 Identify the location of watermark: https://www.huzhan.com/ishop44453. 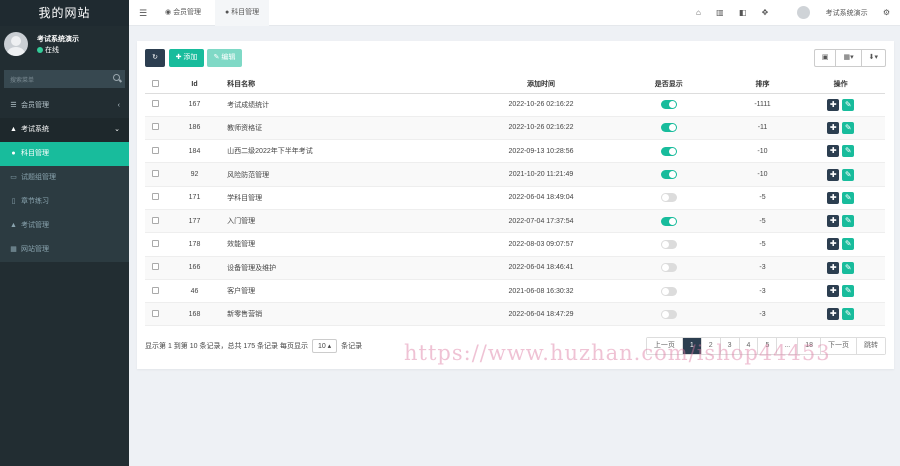
(617, 353).